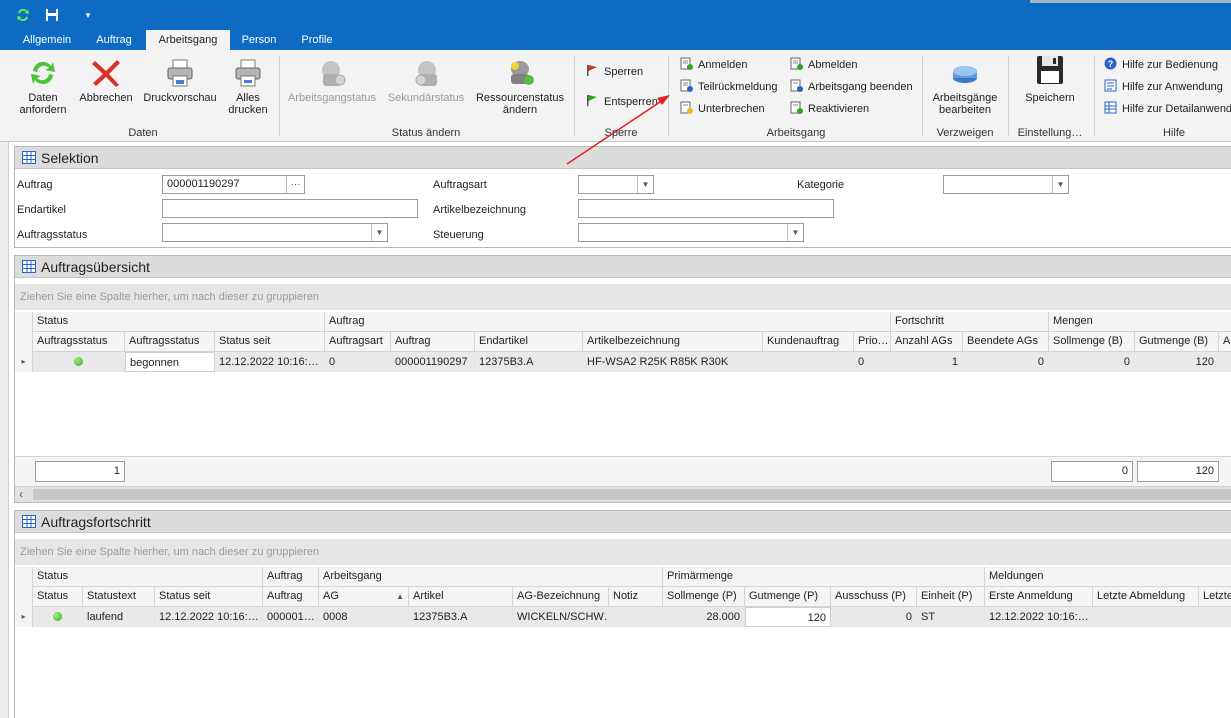  What do you see at coordinates (364, 617) in the screenshot?
I see `cell-ag: 0008` at bounding box center [364, 617].